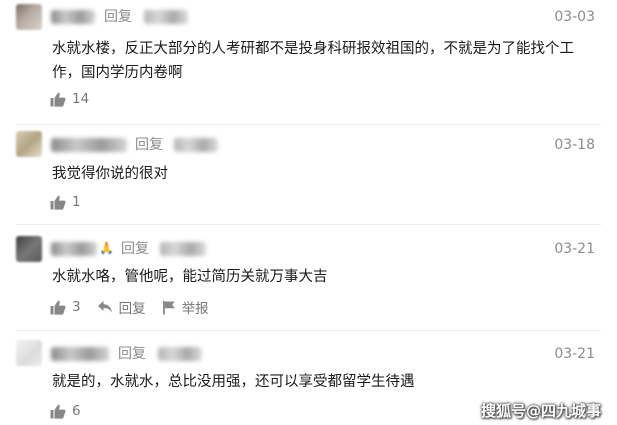 The width and height of the screenshot is (617, 425). Describe the element at coordinates (117, 73) in the screenshot. I see `comment-text-line: 作，国内学历内卷啊` at that location.